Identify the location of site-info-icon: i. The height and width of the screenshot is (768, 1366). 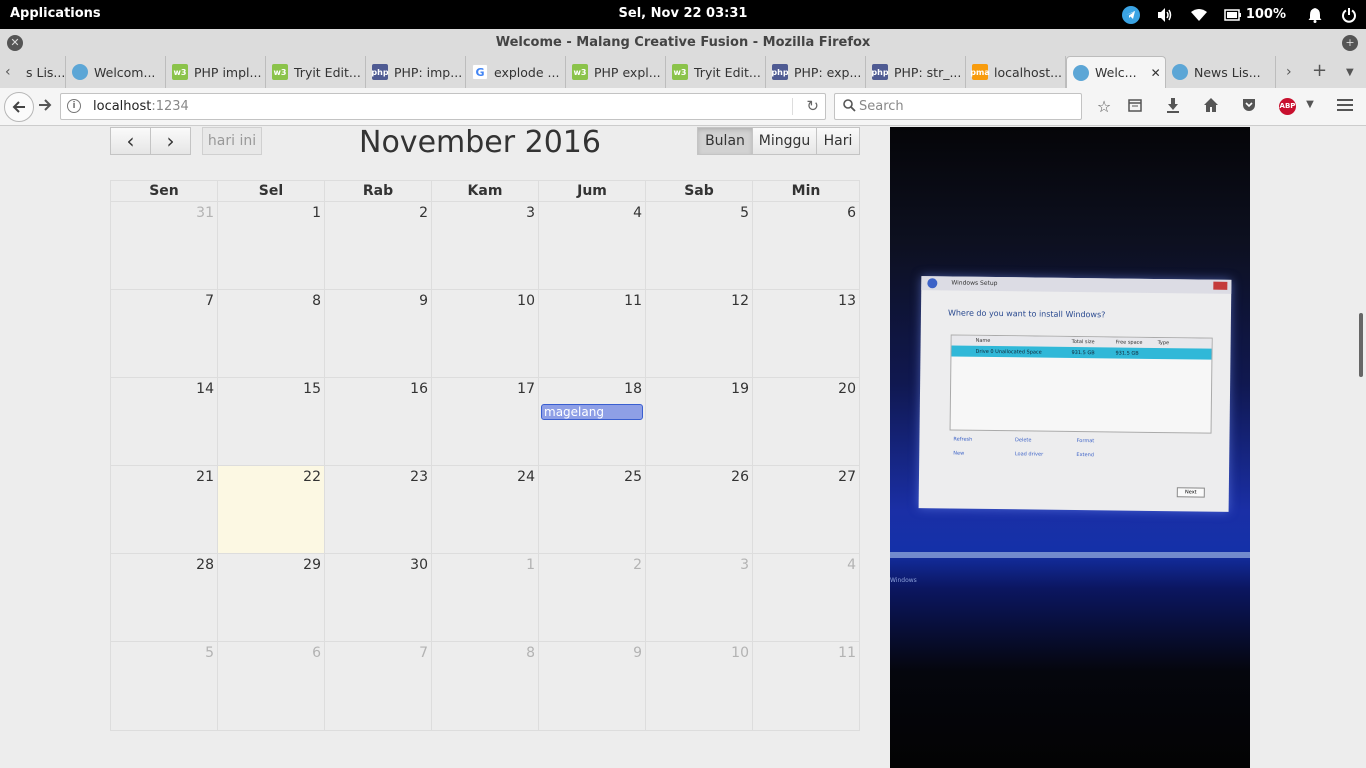
(74, 106).